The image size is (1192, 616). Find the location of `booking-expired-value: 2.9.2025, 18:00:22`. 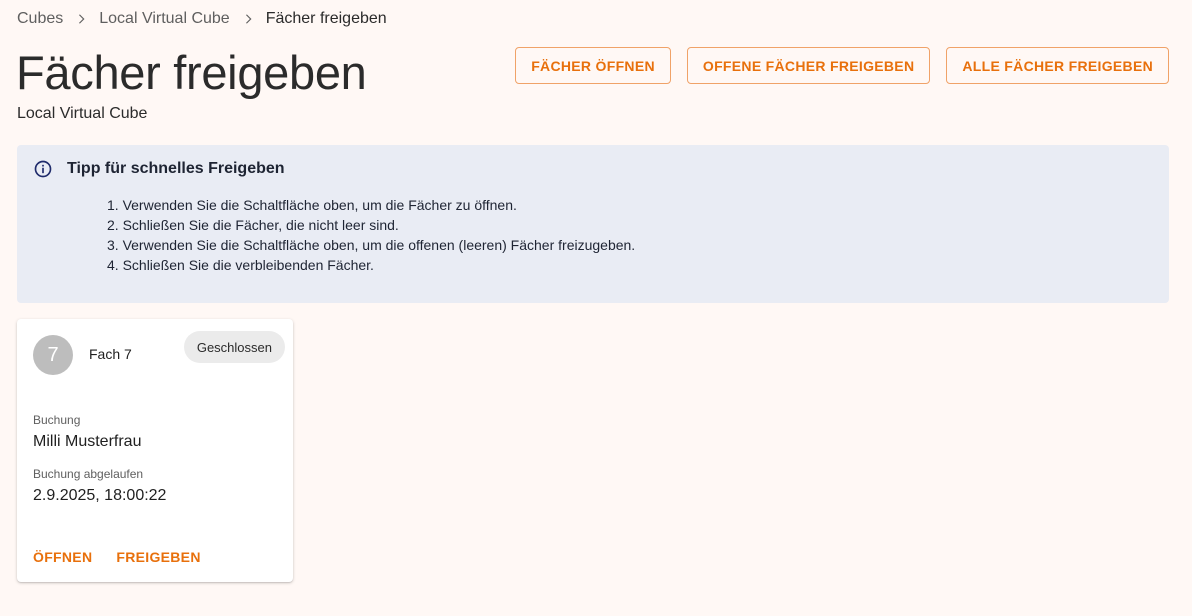

booking-expired-value: 2.9.2025, 18:00:22 is located at coordinates (100, 495).